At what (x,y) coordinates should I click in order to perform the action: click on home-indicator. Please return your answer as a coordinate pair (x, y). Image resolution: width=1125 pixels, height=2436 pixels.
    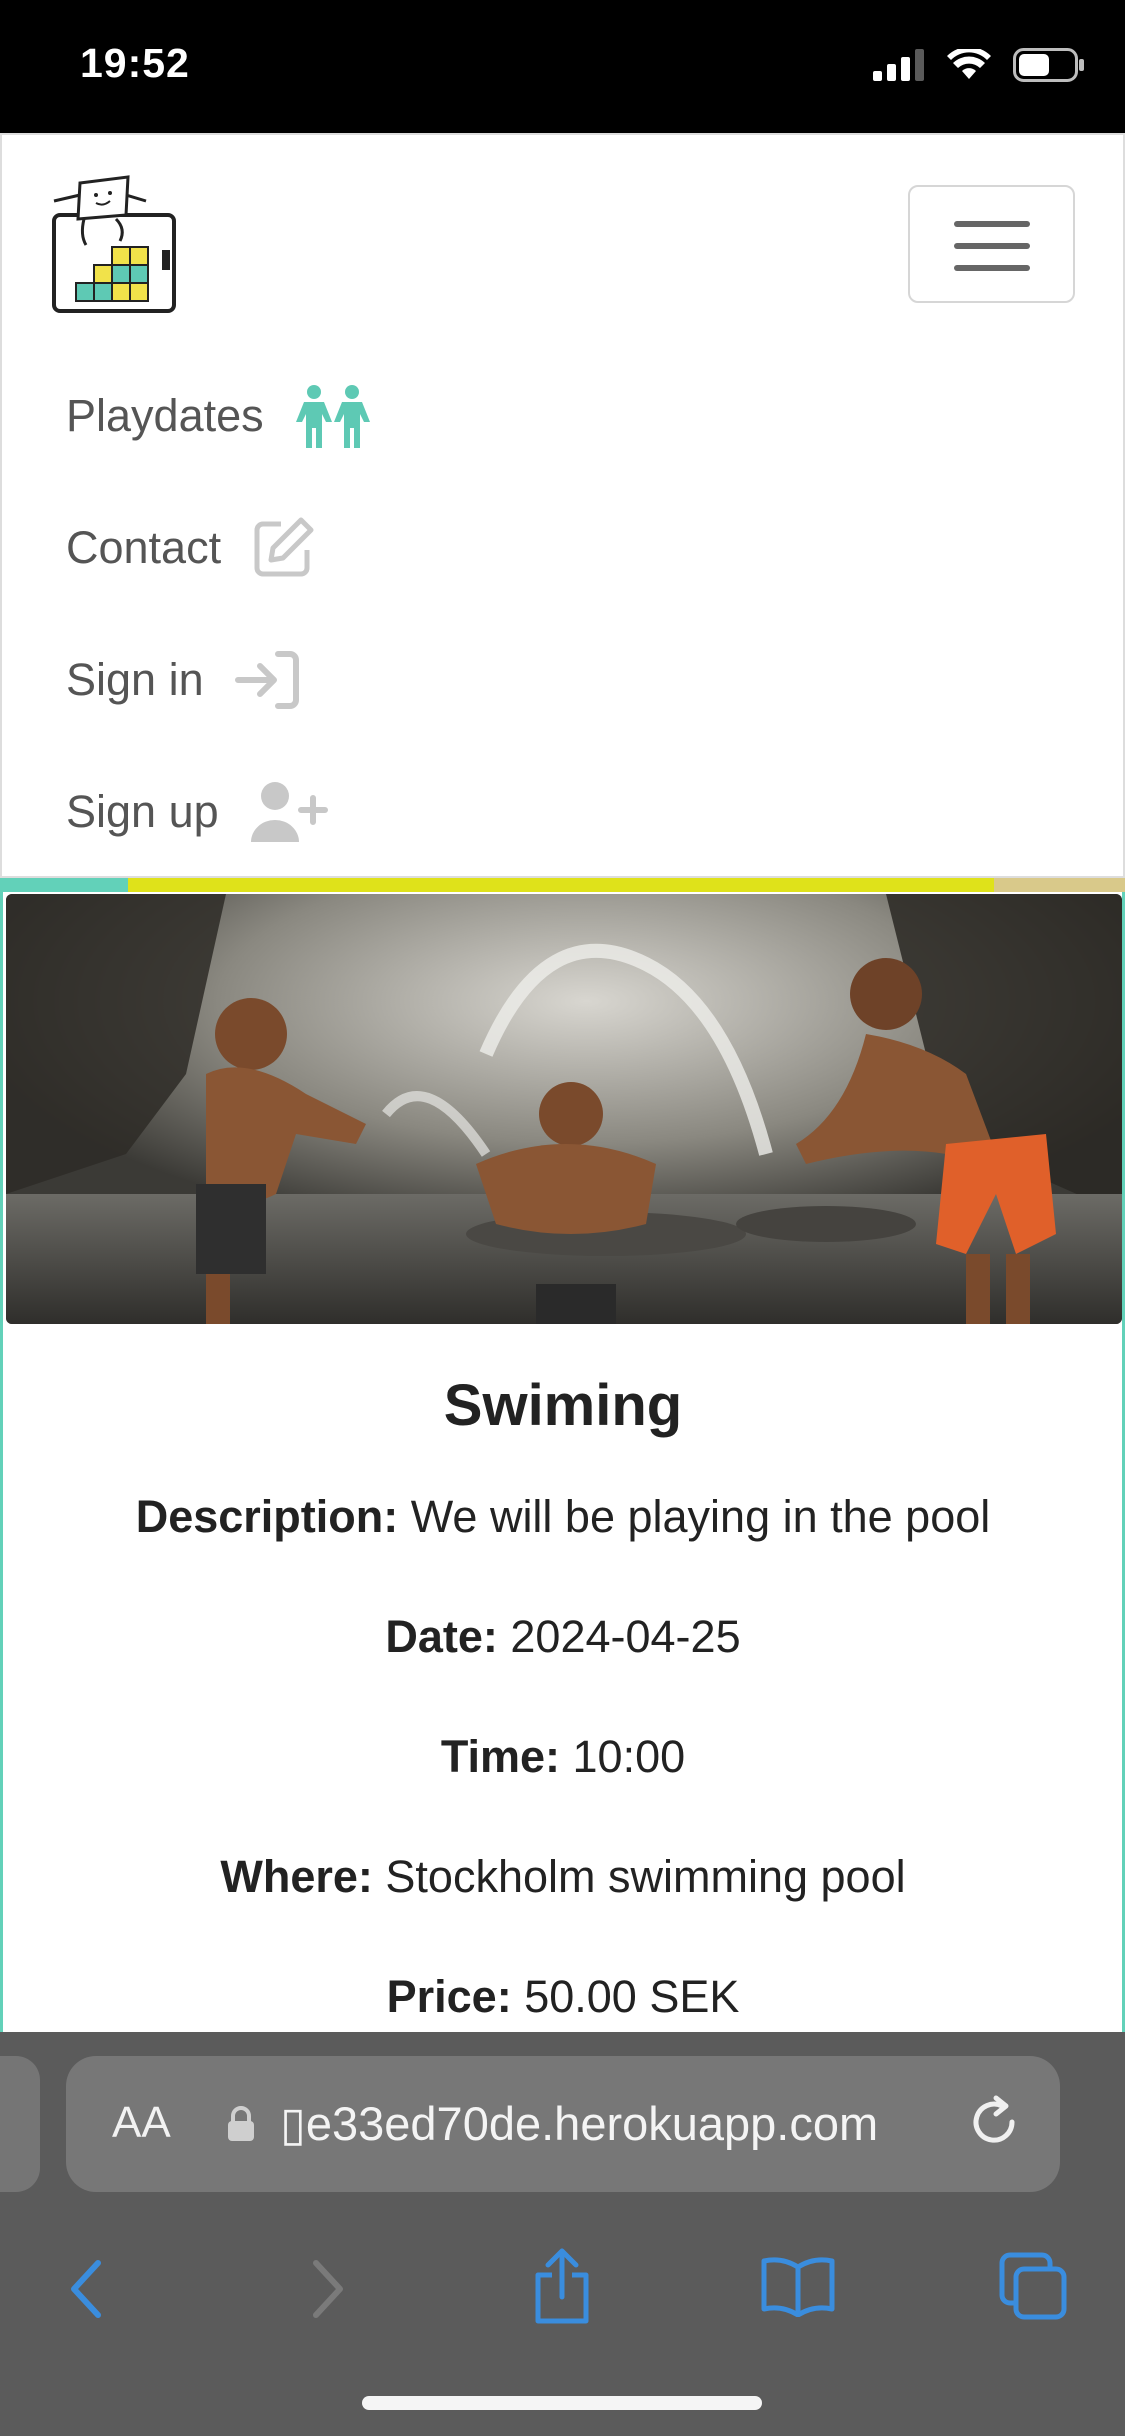
    Looking at the image, I should click on (562, 2403).